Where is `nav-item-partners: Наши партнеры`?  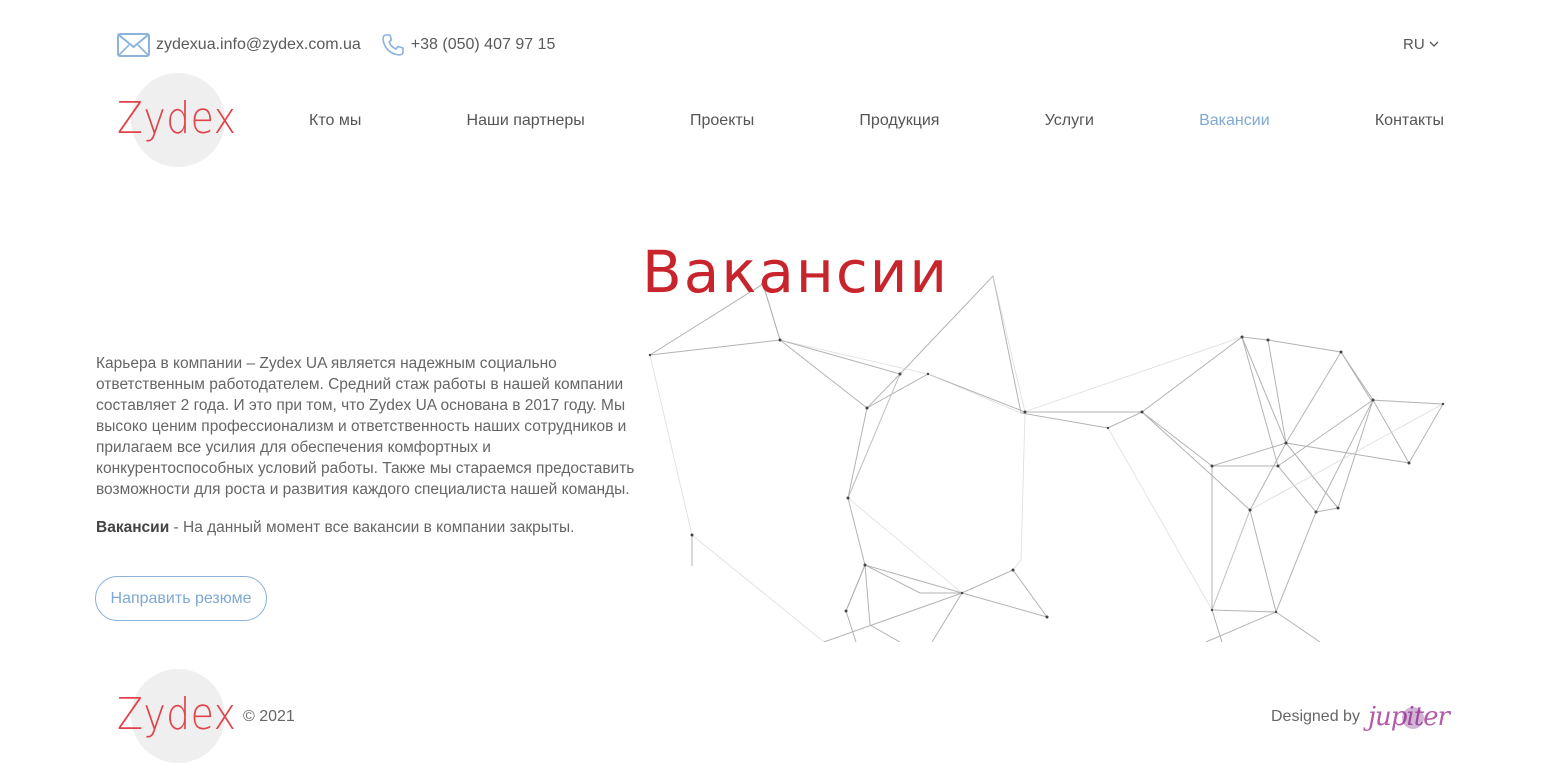 nav-item-partners: Наши партнеры is located at coordinates (526, 121).